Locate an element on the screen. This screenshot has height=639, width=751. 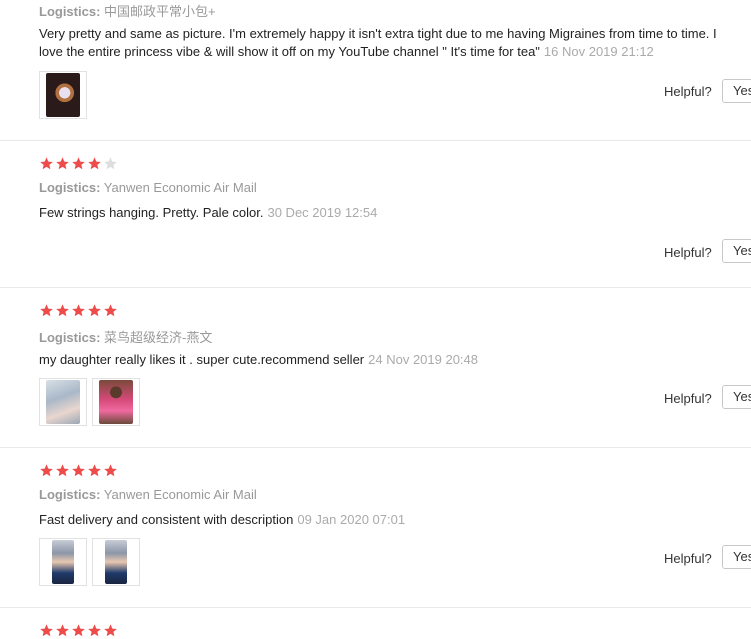
logistics-value: 菜鸟超级经济-燕文 is located at coordinates (158, 337).